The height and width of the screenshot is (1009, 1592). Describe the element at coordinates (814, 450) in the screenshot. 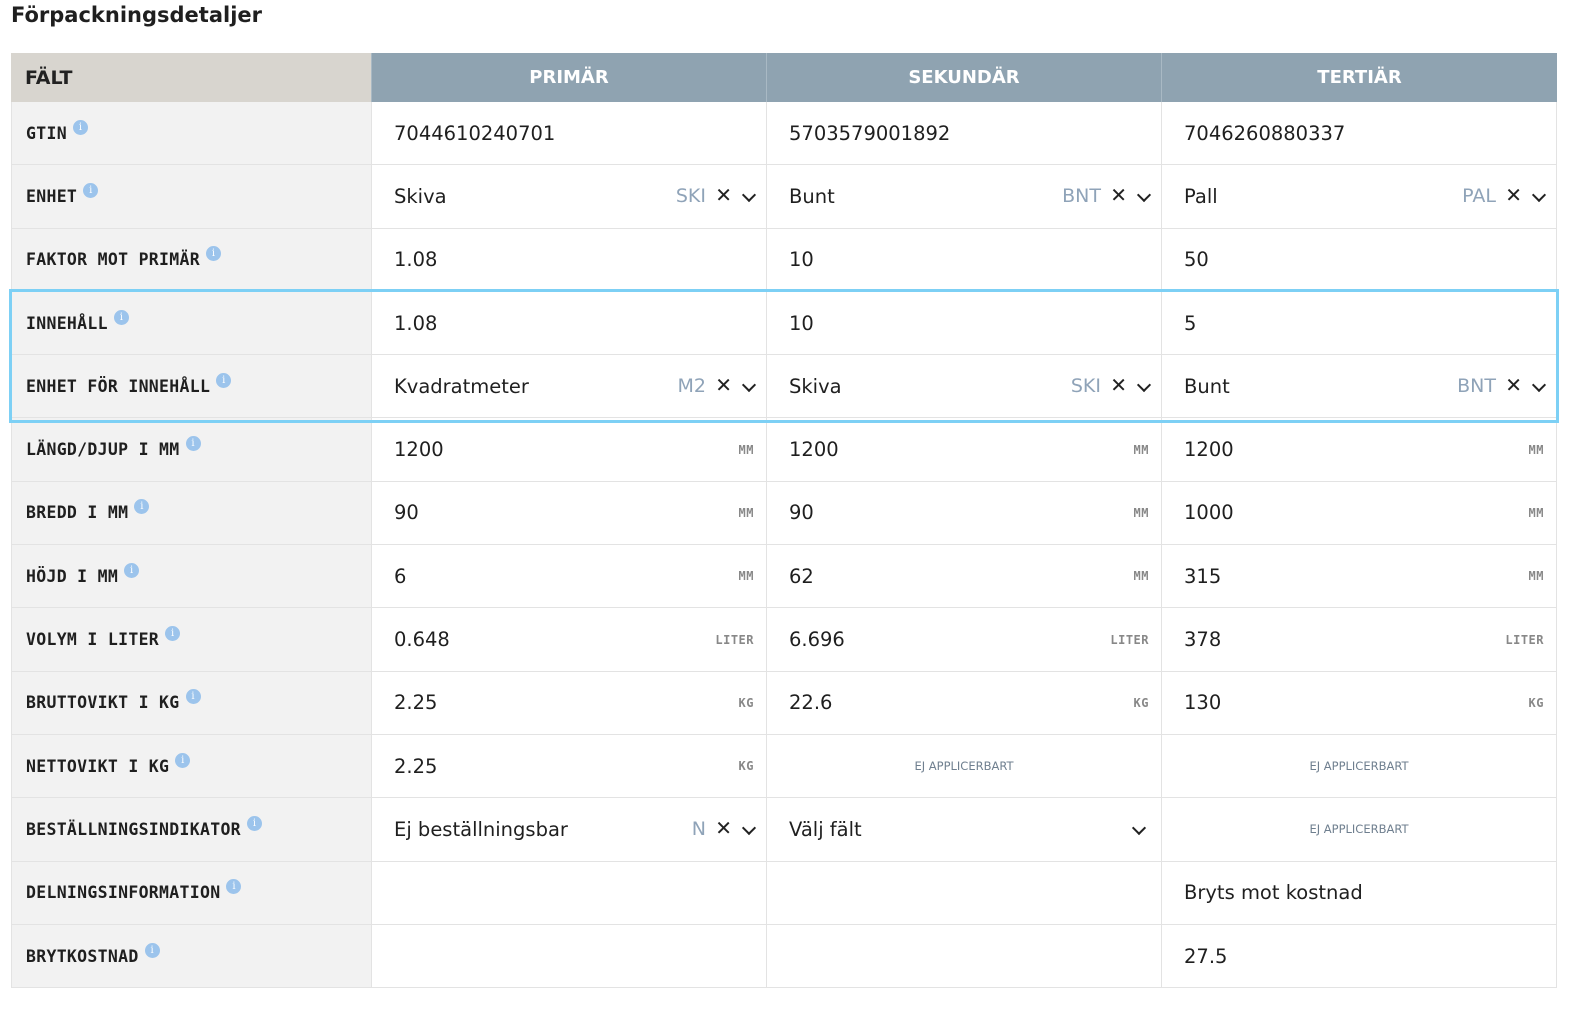

I see `cell-value: 1200` at that location.